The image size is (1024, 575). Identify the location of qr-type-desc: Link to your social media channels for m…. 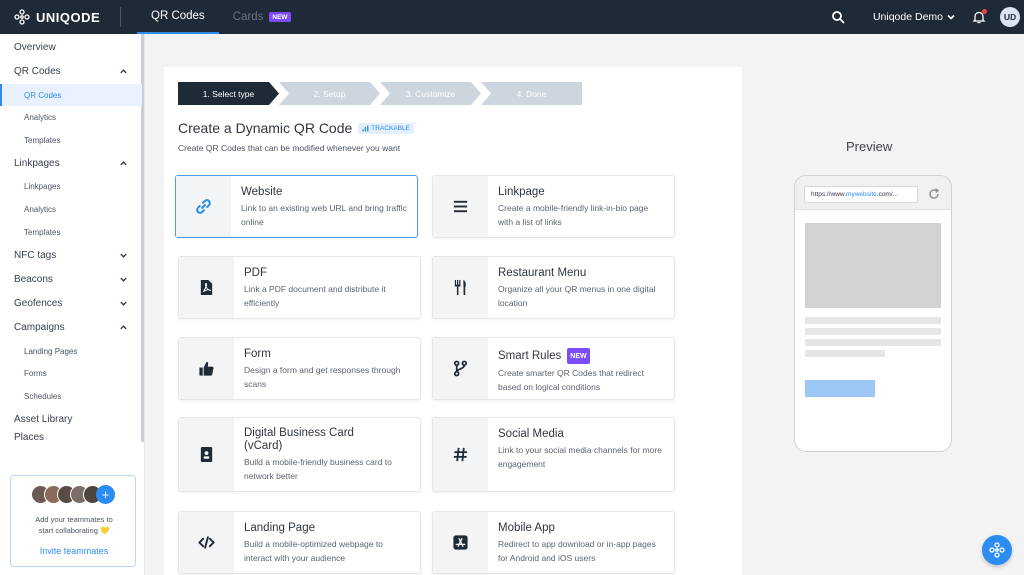
(580, 457).